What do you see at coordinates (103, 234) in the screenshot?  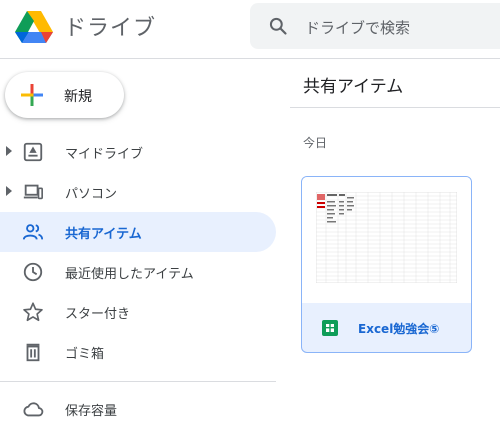 I see `sidebar-item-label: 共有アイテム` at bounding box center [103, 234].